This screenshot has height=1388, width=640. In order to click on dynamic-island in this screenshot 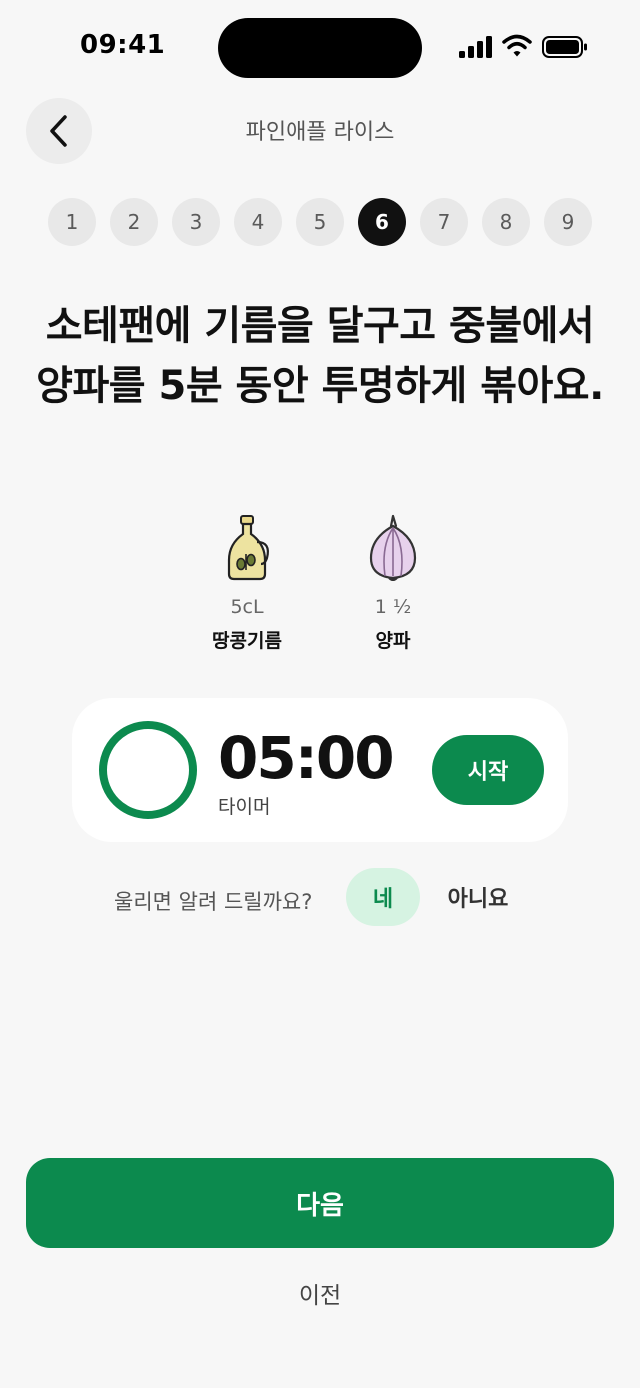, I will do `click(320, 48)`.